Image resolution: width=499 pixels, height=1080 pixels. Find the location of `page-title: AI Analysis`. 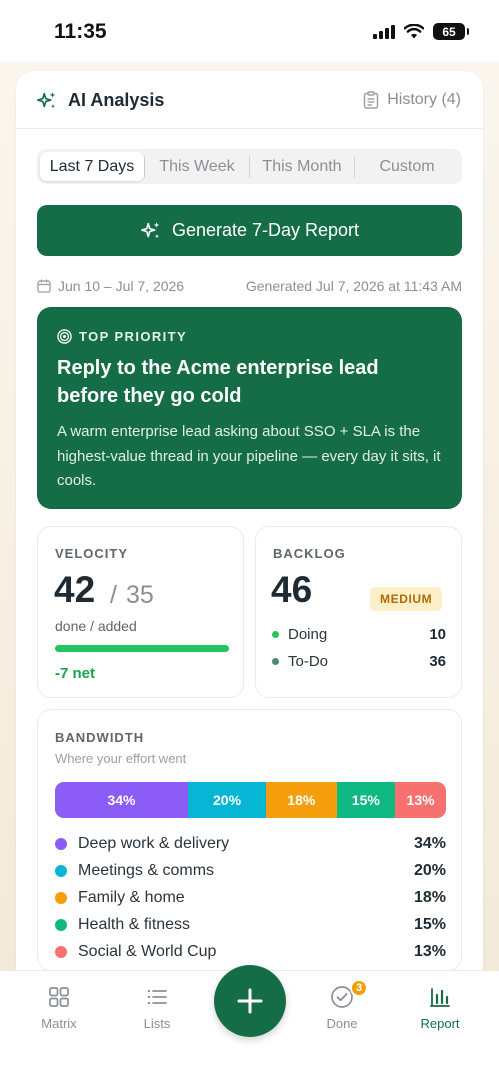

page-title: AI Analysis is located at coordinates (116, 100).